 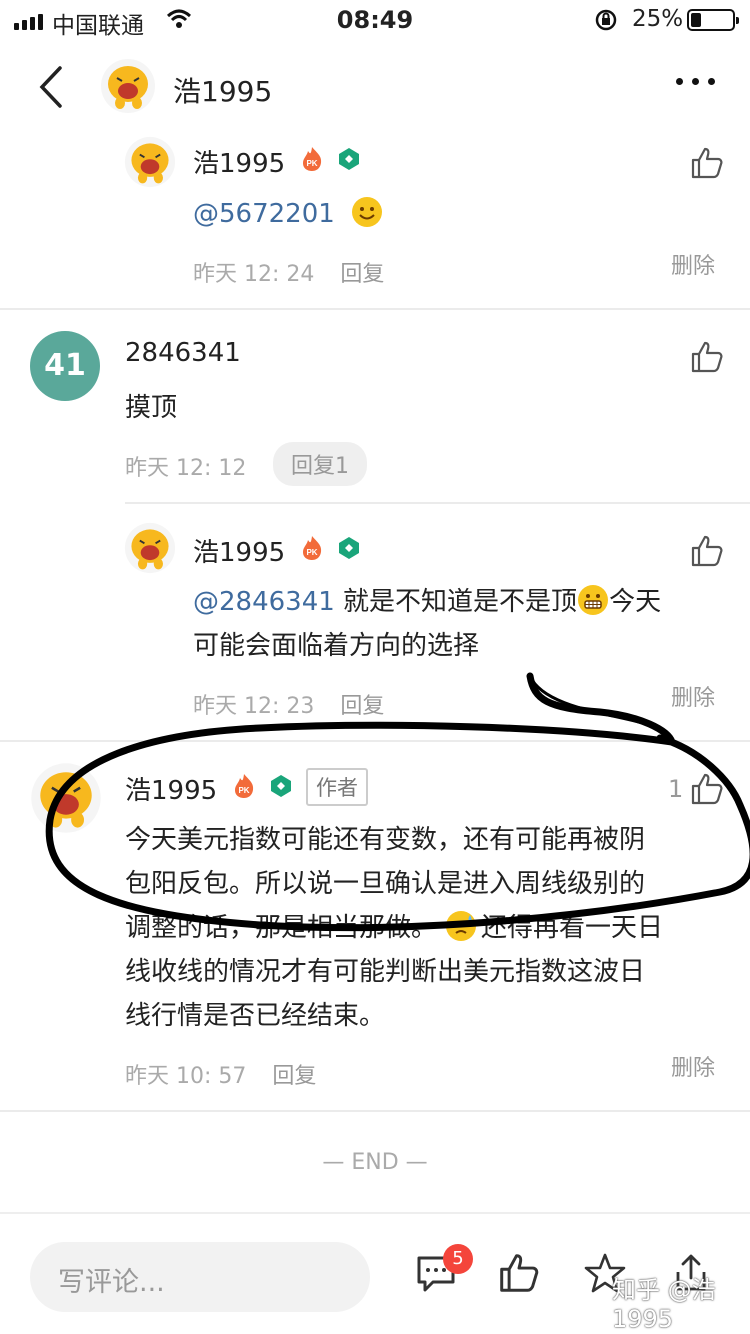 I want to click on comment-time: 昨天 12: 24, so click(x=254, y=274).